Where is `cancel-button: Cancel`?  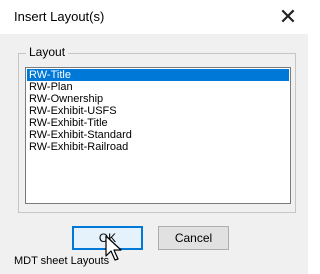 cancel-button: Cancel is located at coordinates (193, 238).